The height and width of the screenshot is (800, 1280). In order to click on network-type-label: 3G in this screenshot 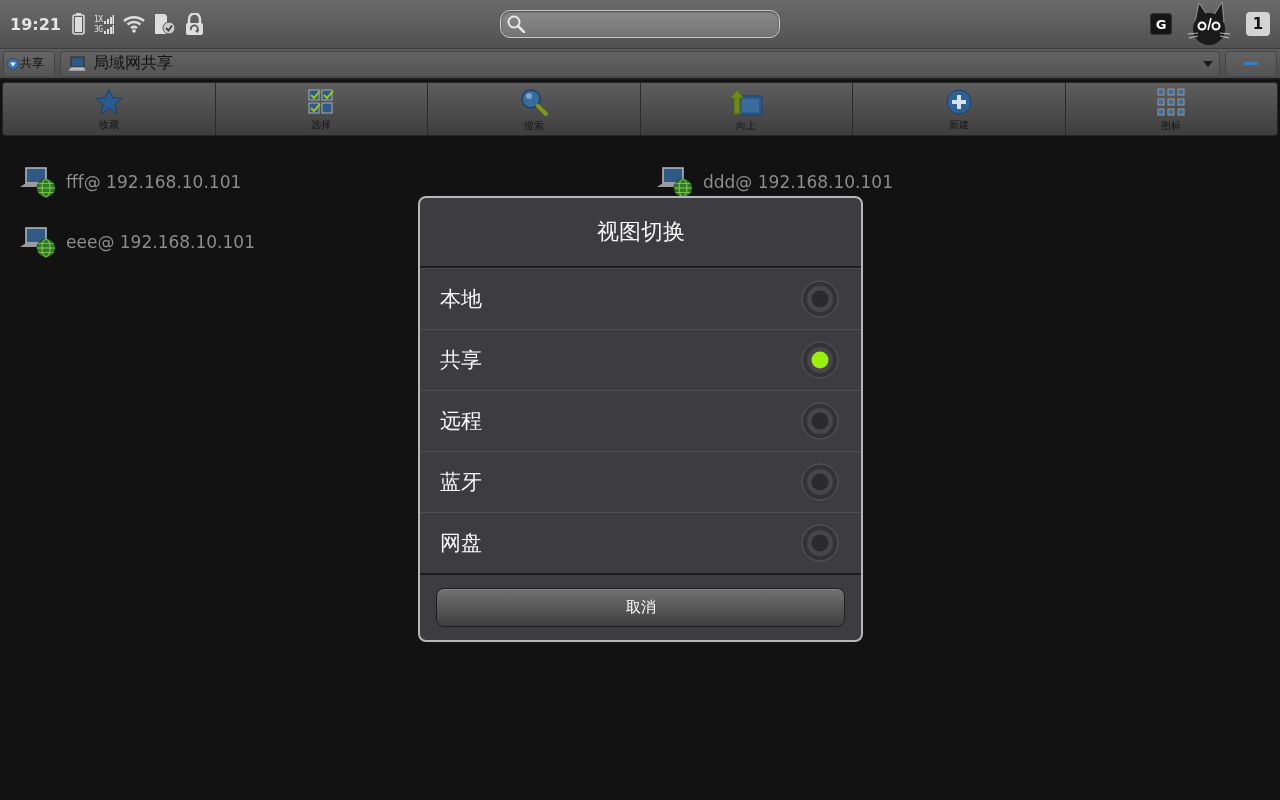, I will do `click(98, 29)`.